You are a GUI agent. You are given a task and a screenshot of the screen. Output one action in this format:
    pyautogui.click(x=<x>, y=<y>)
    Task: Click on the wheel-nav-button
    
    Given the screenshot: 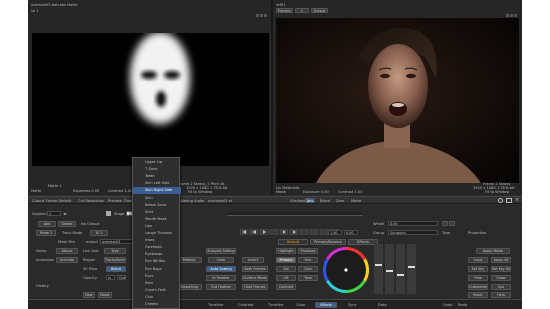 What is the action you would take?
    pyautogui.click(x=445, y=223)
    